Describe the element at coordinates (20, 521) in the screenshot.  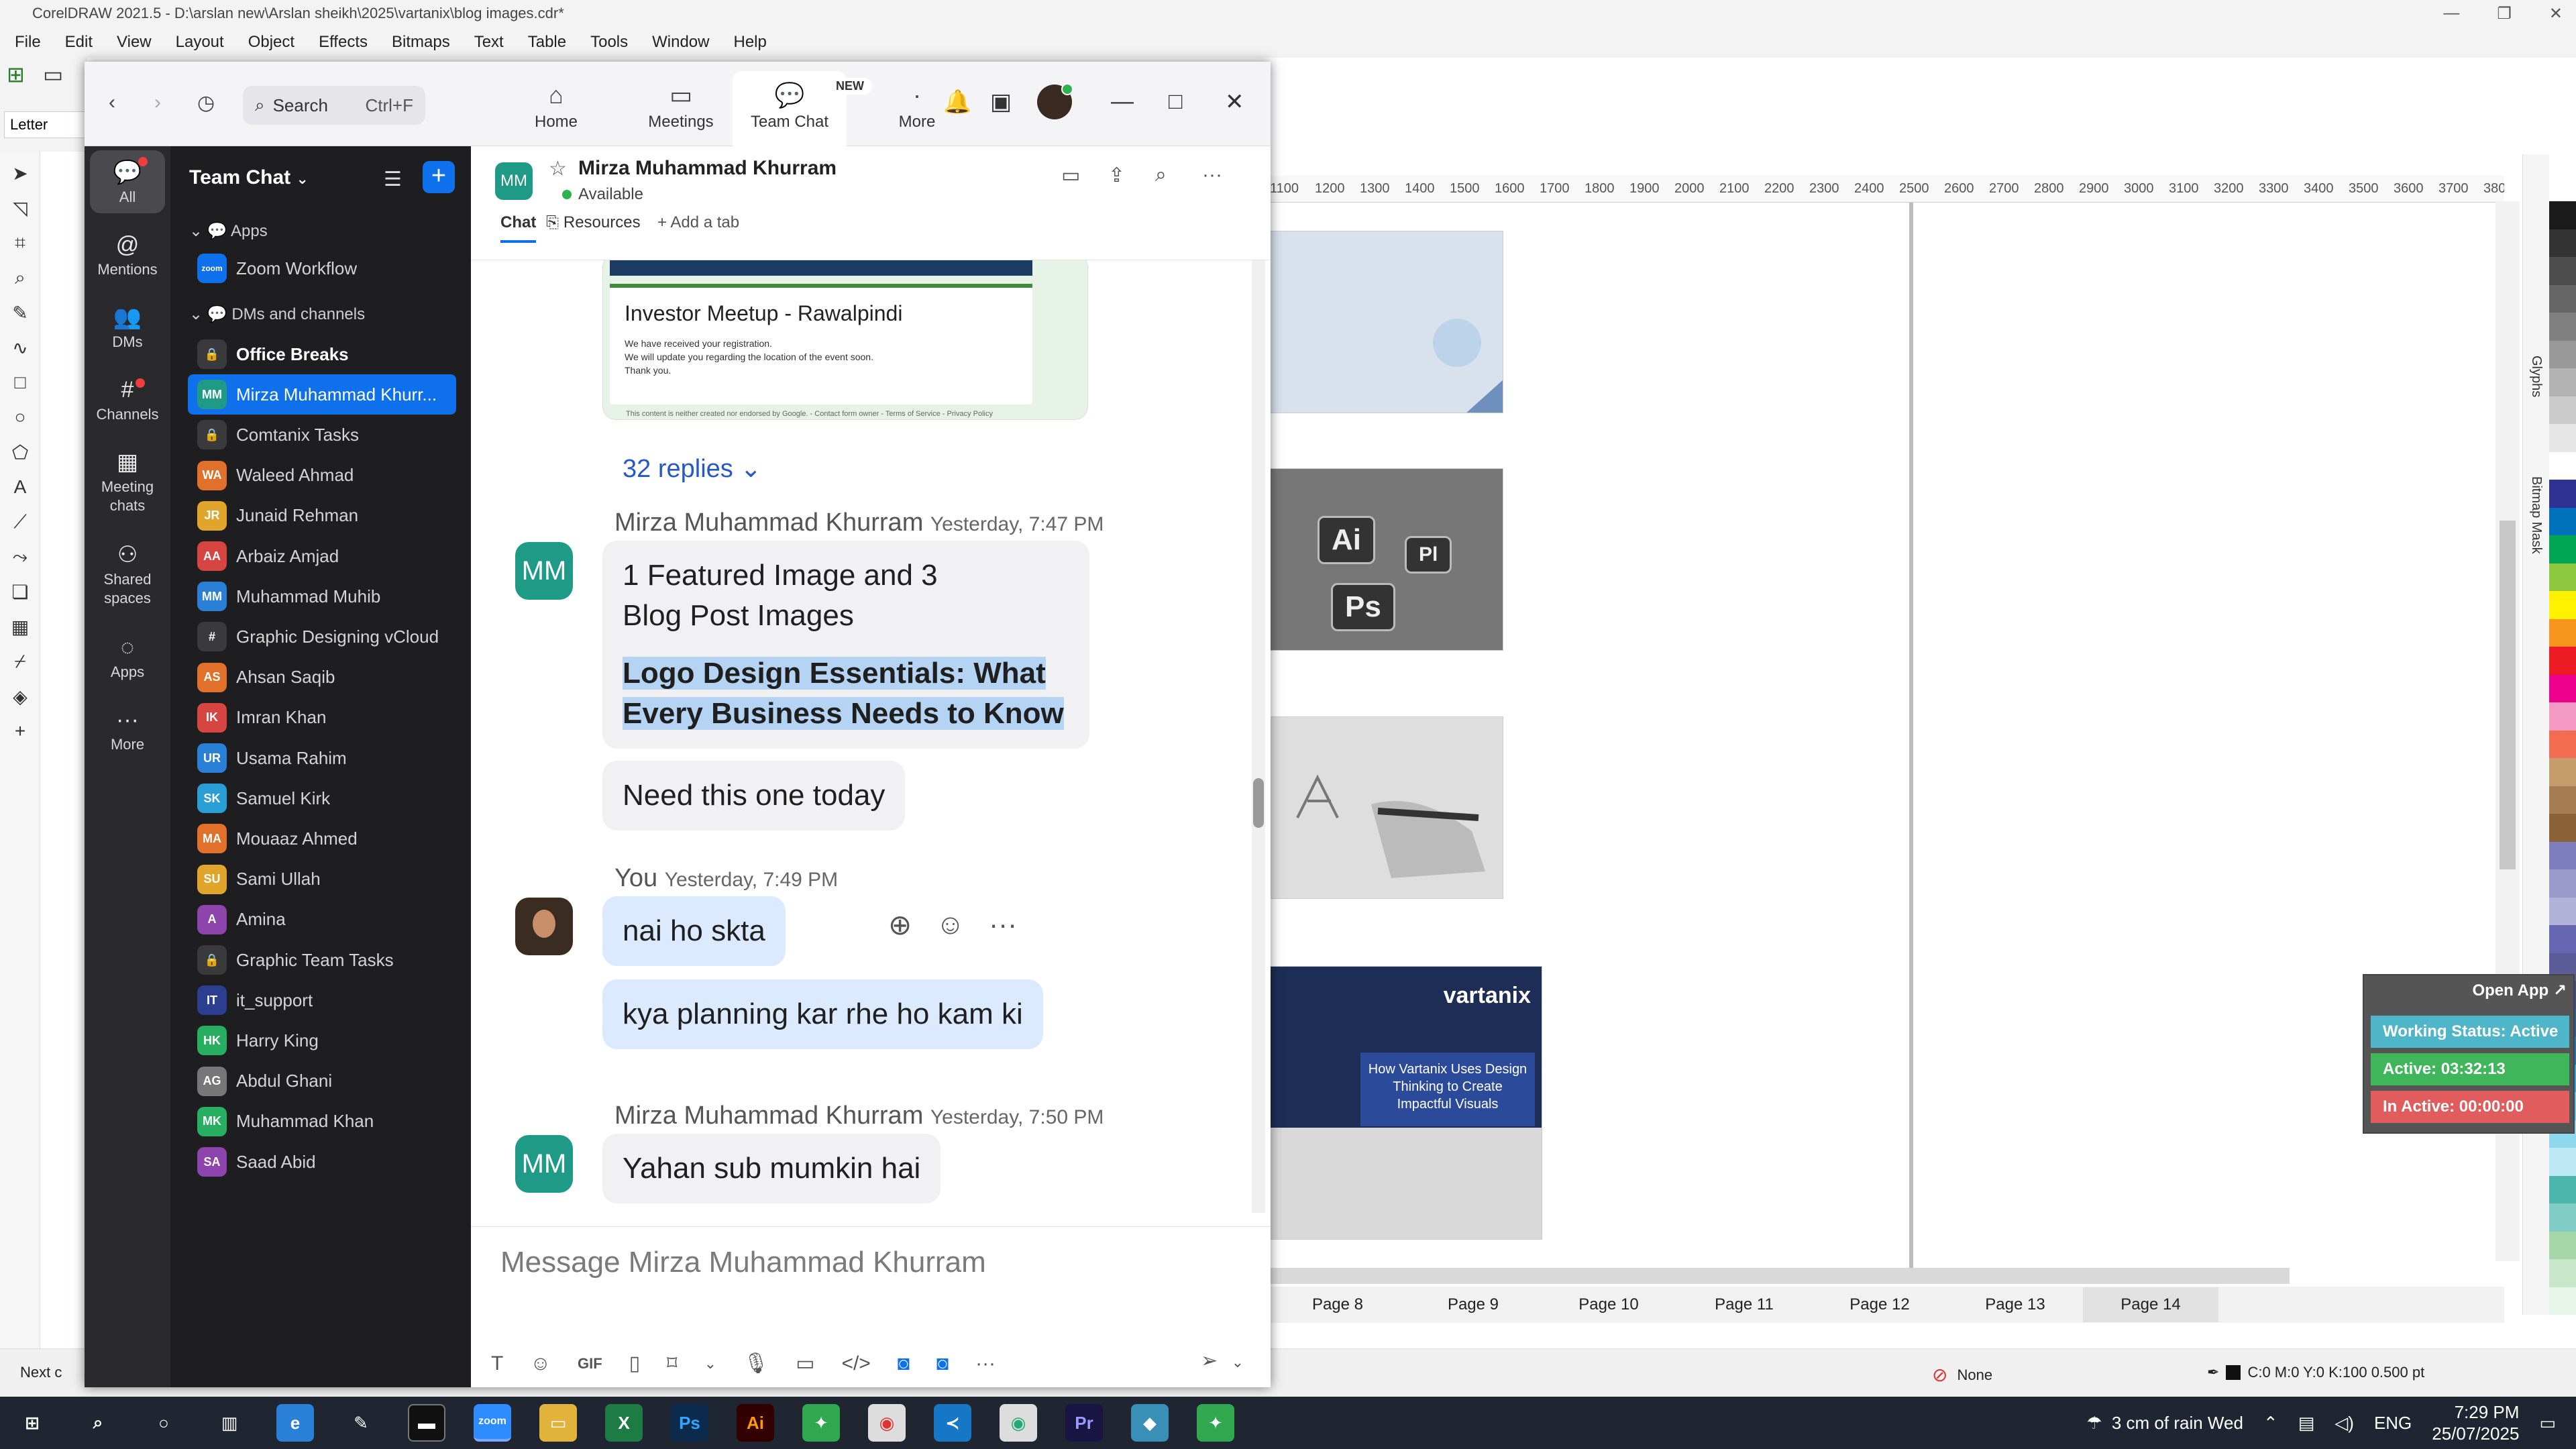
I see `parallel-dimension-icon: ⟋` at that location.